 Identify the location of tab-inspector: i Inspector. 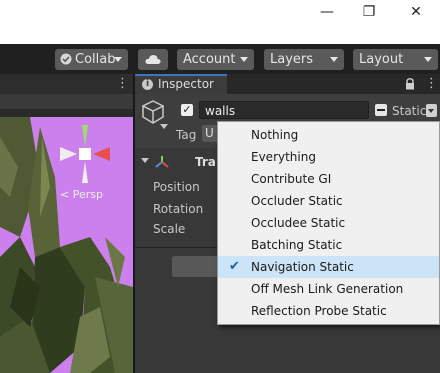
(181, 84).